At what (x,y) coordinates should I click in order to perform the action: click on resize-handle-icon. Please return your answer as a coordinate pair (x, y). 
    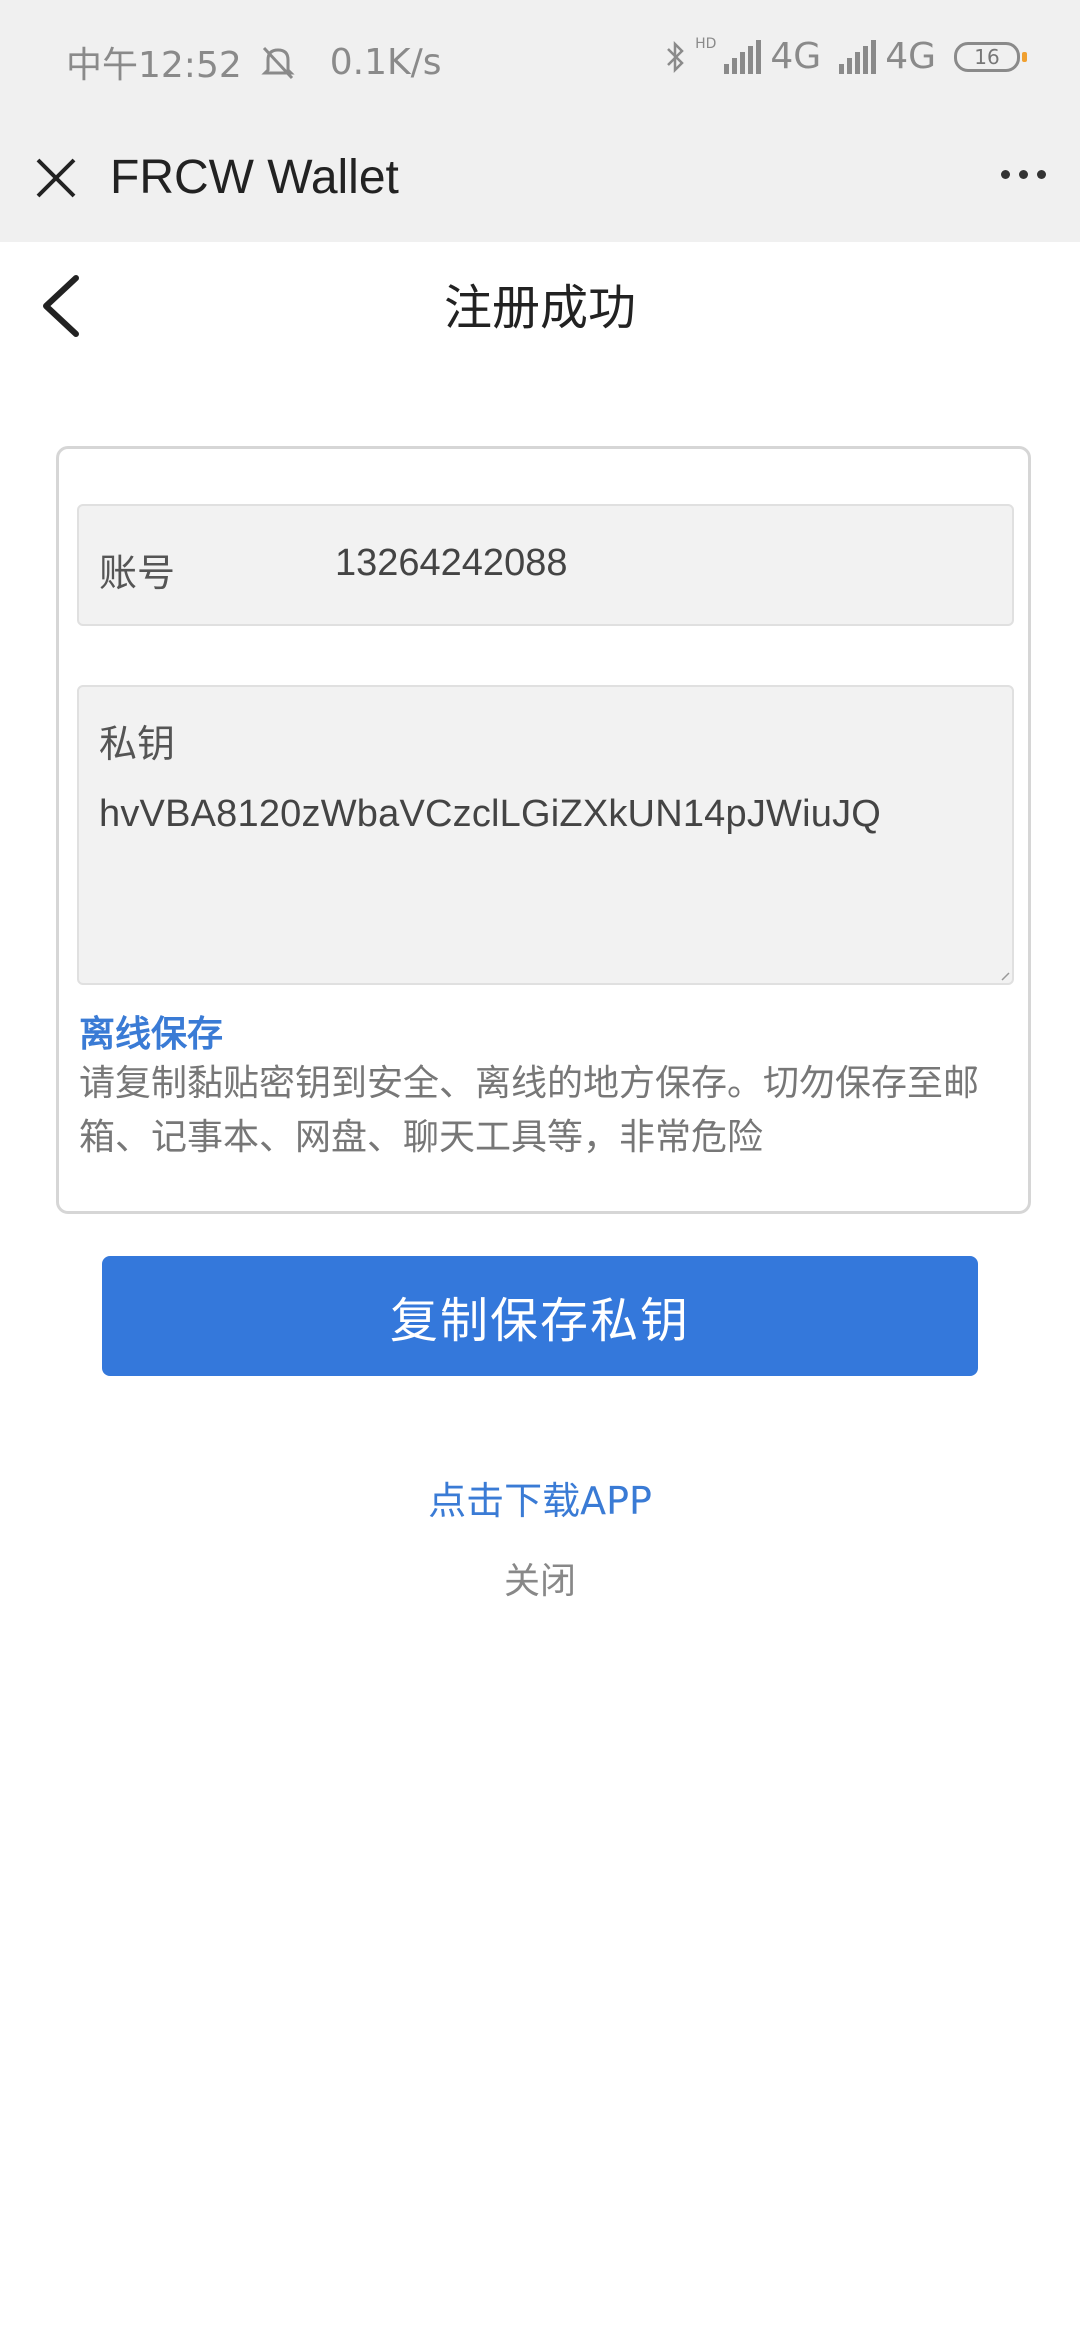
    Looking at the image, I should click on (1005, 976).